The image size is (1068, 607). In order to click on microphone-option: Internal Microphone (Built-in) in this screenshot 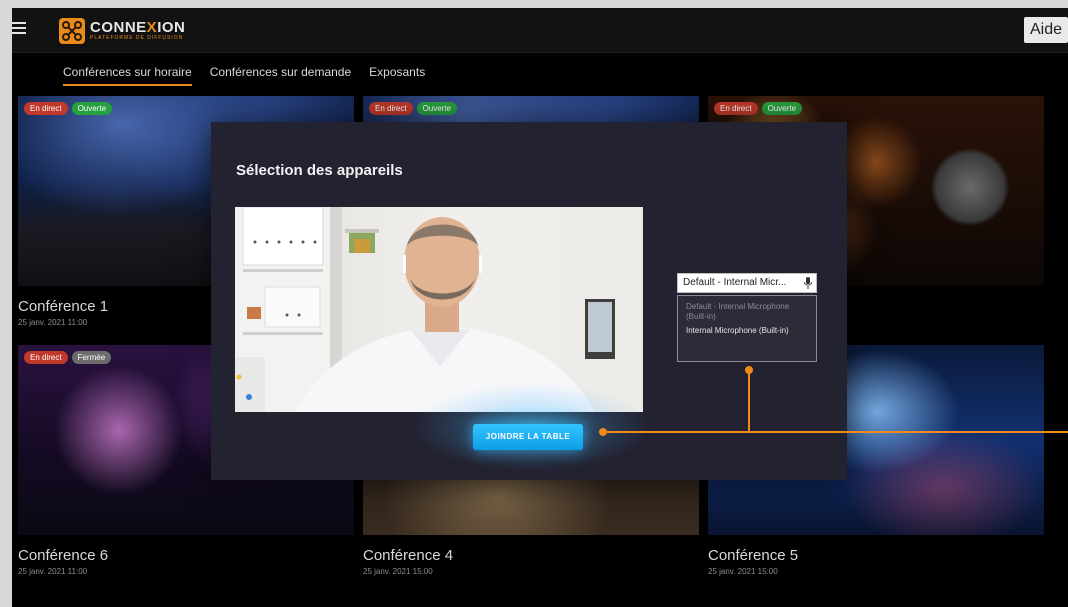, I will do `click(747, 331)`.